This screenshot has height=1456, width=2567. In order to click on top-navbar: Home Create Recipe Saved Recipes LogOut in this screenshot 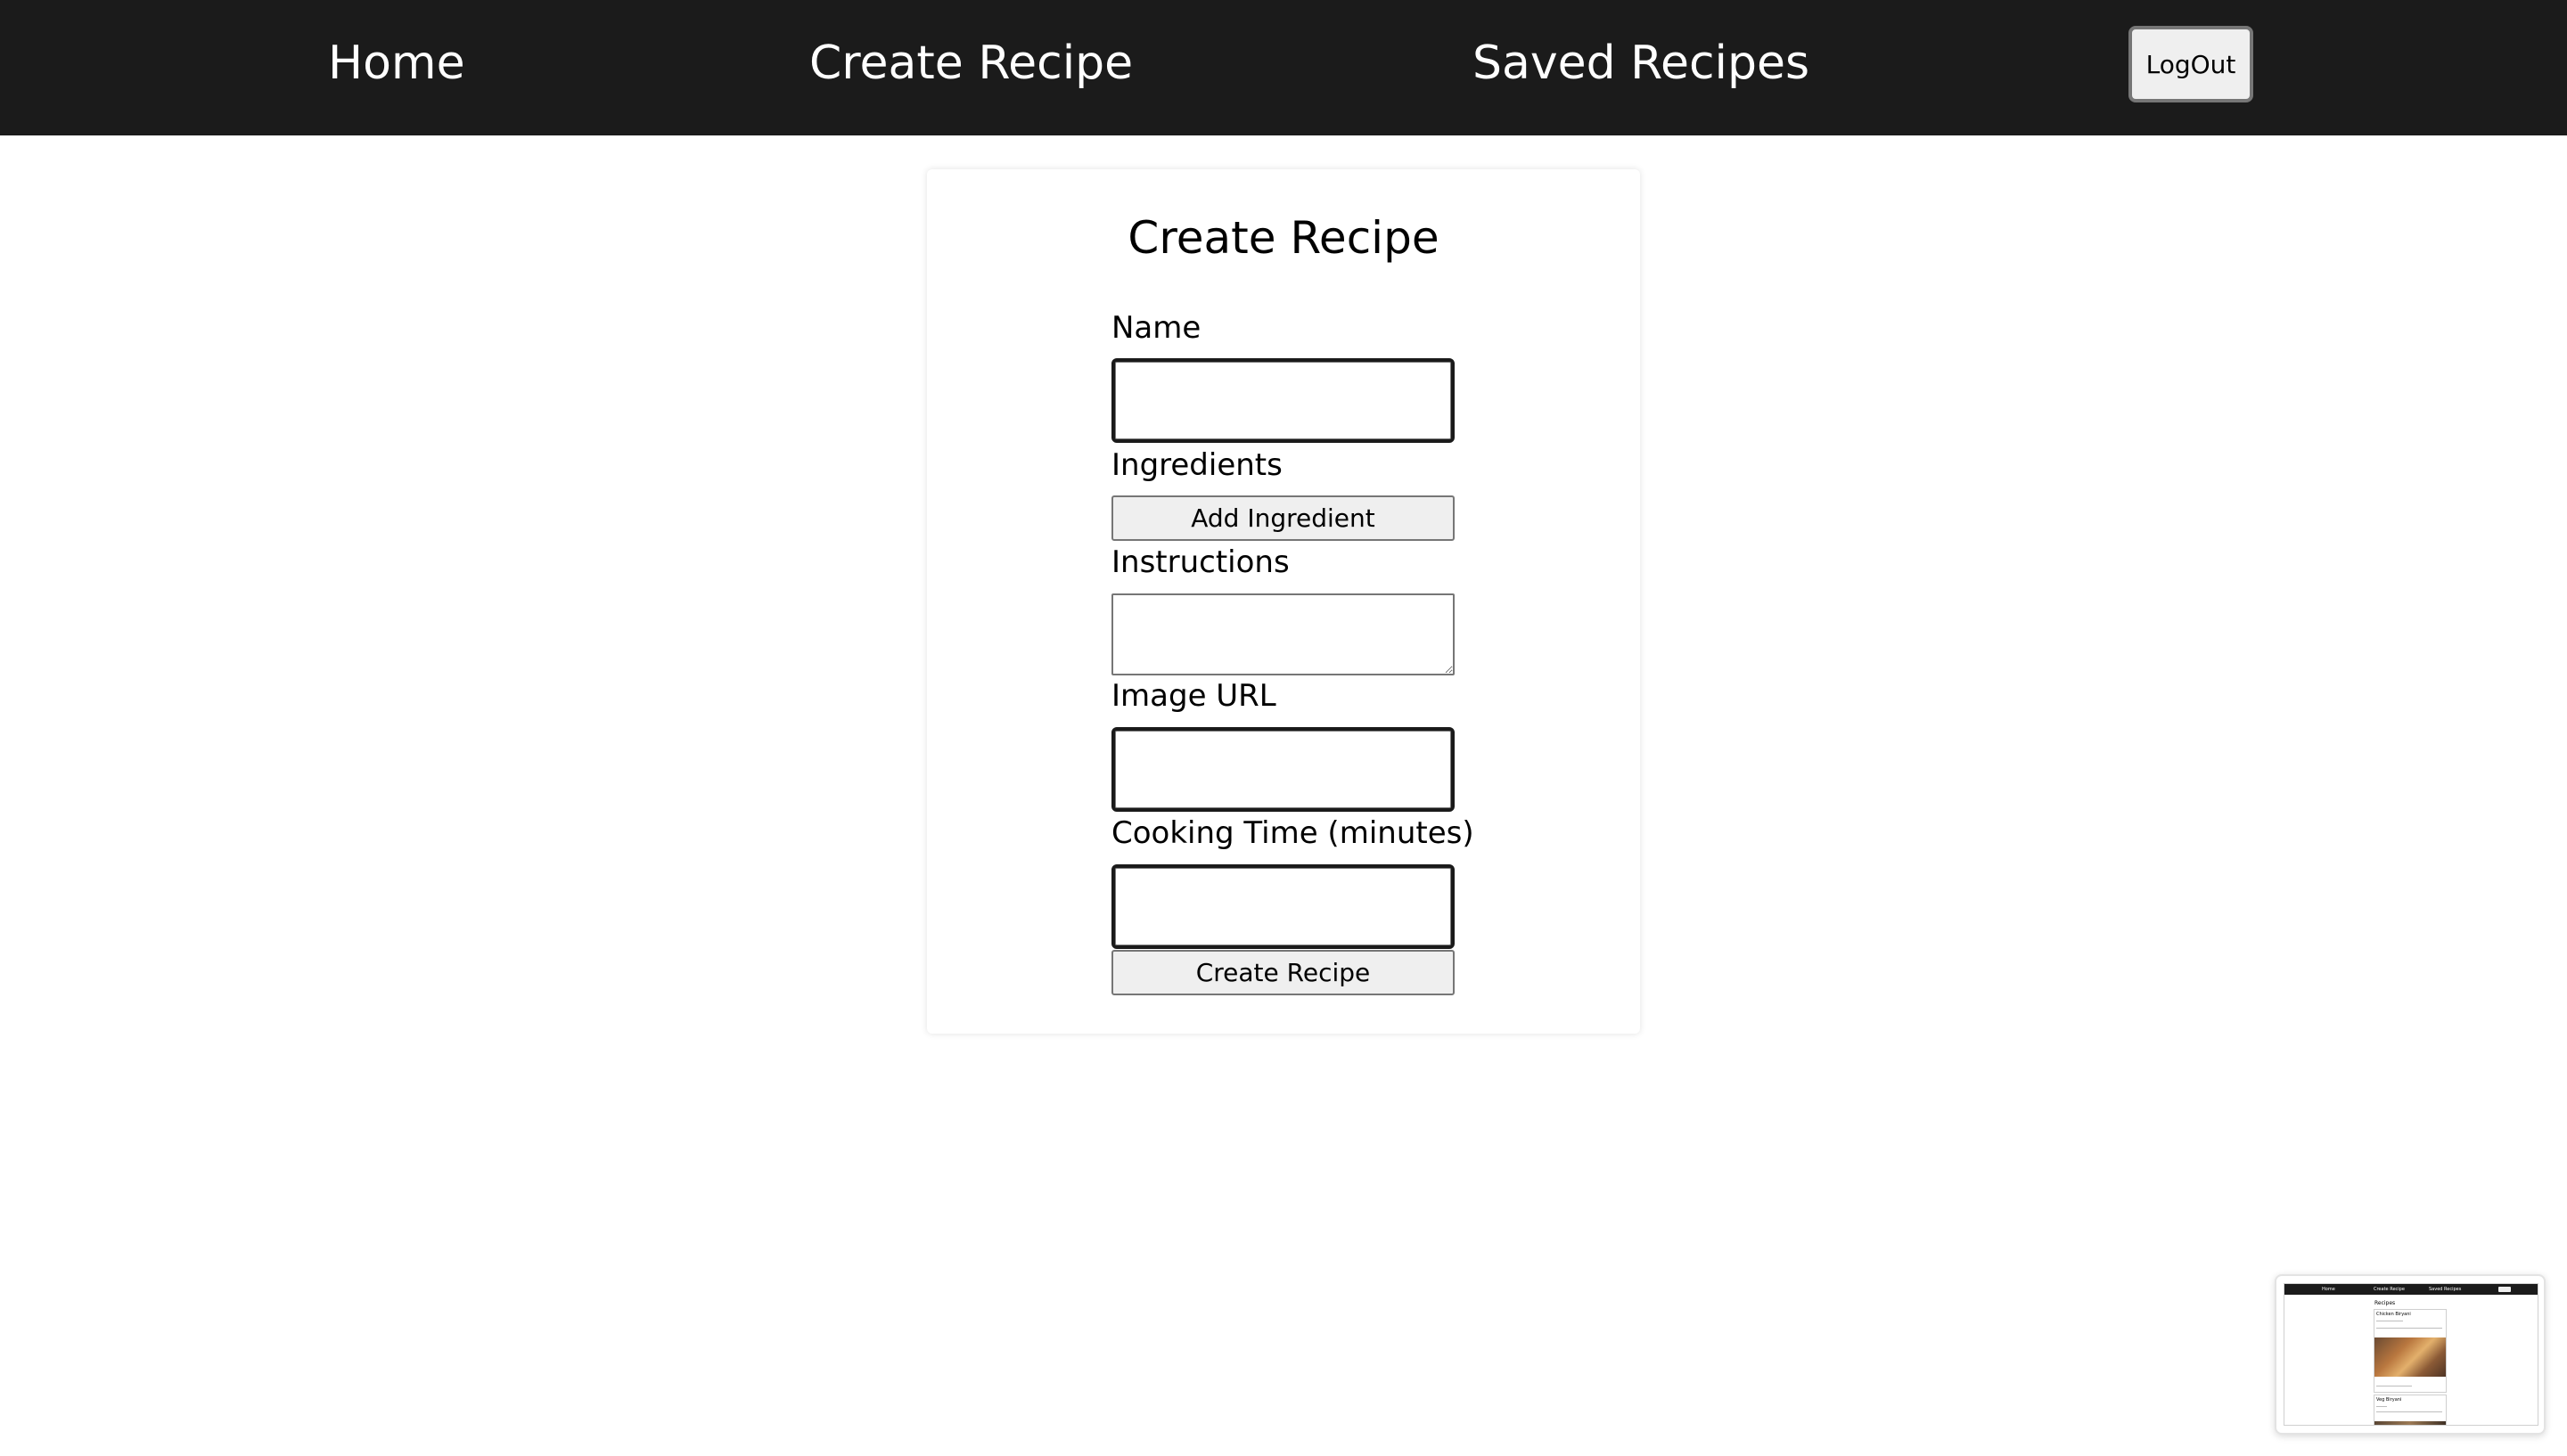, I will do `click(1283, 67)`.